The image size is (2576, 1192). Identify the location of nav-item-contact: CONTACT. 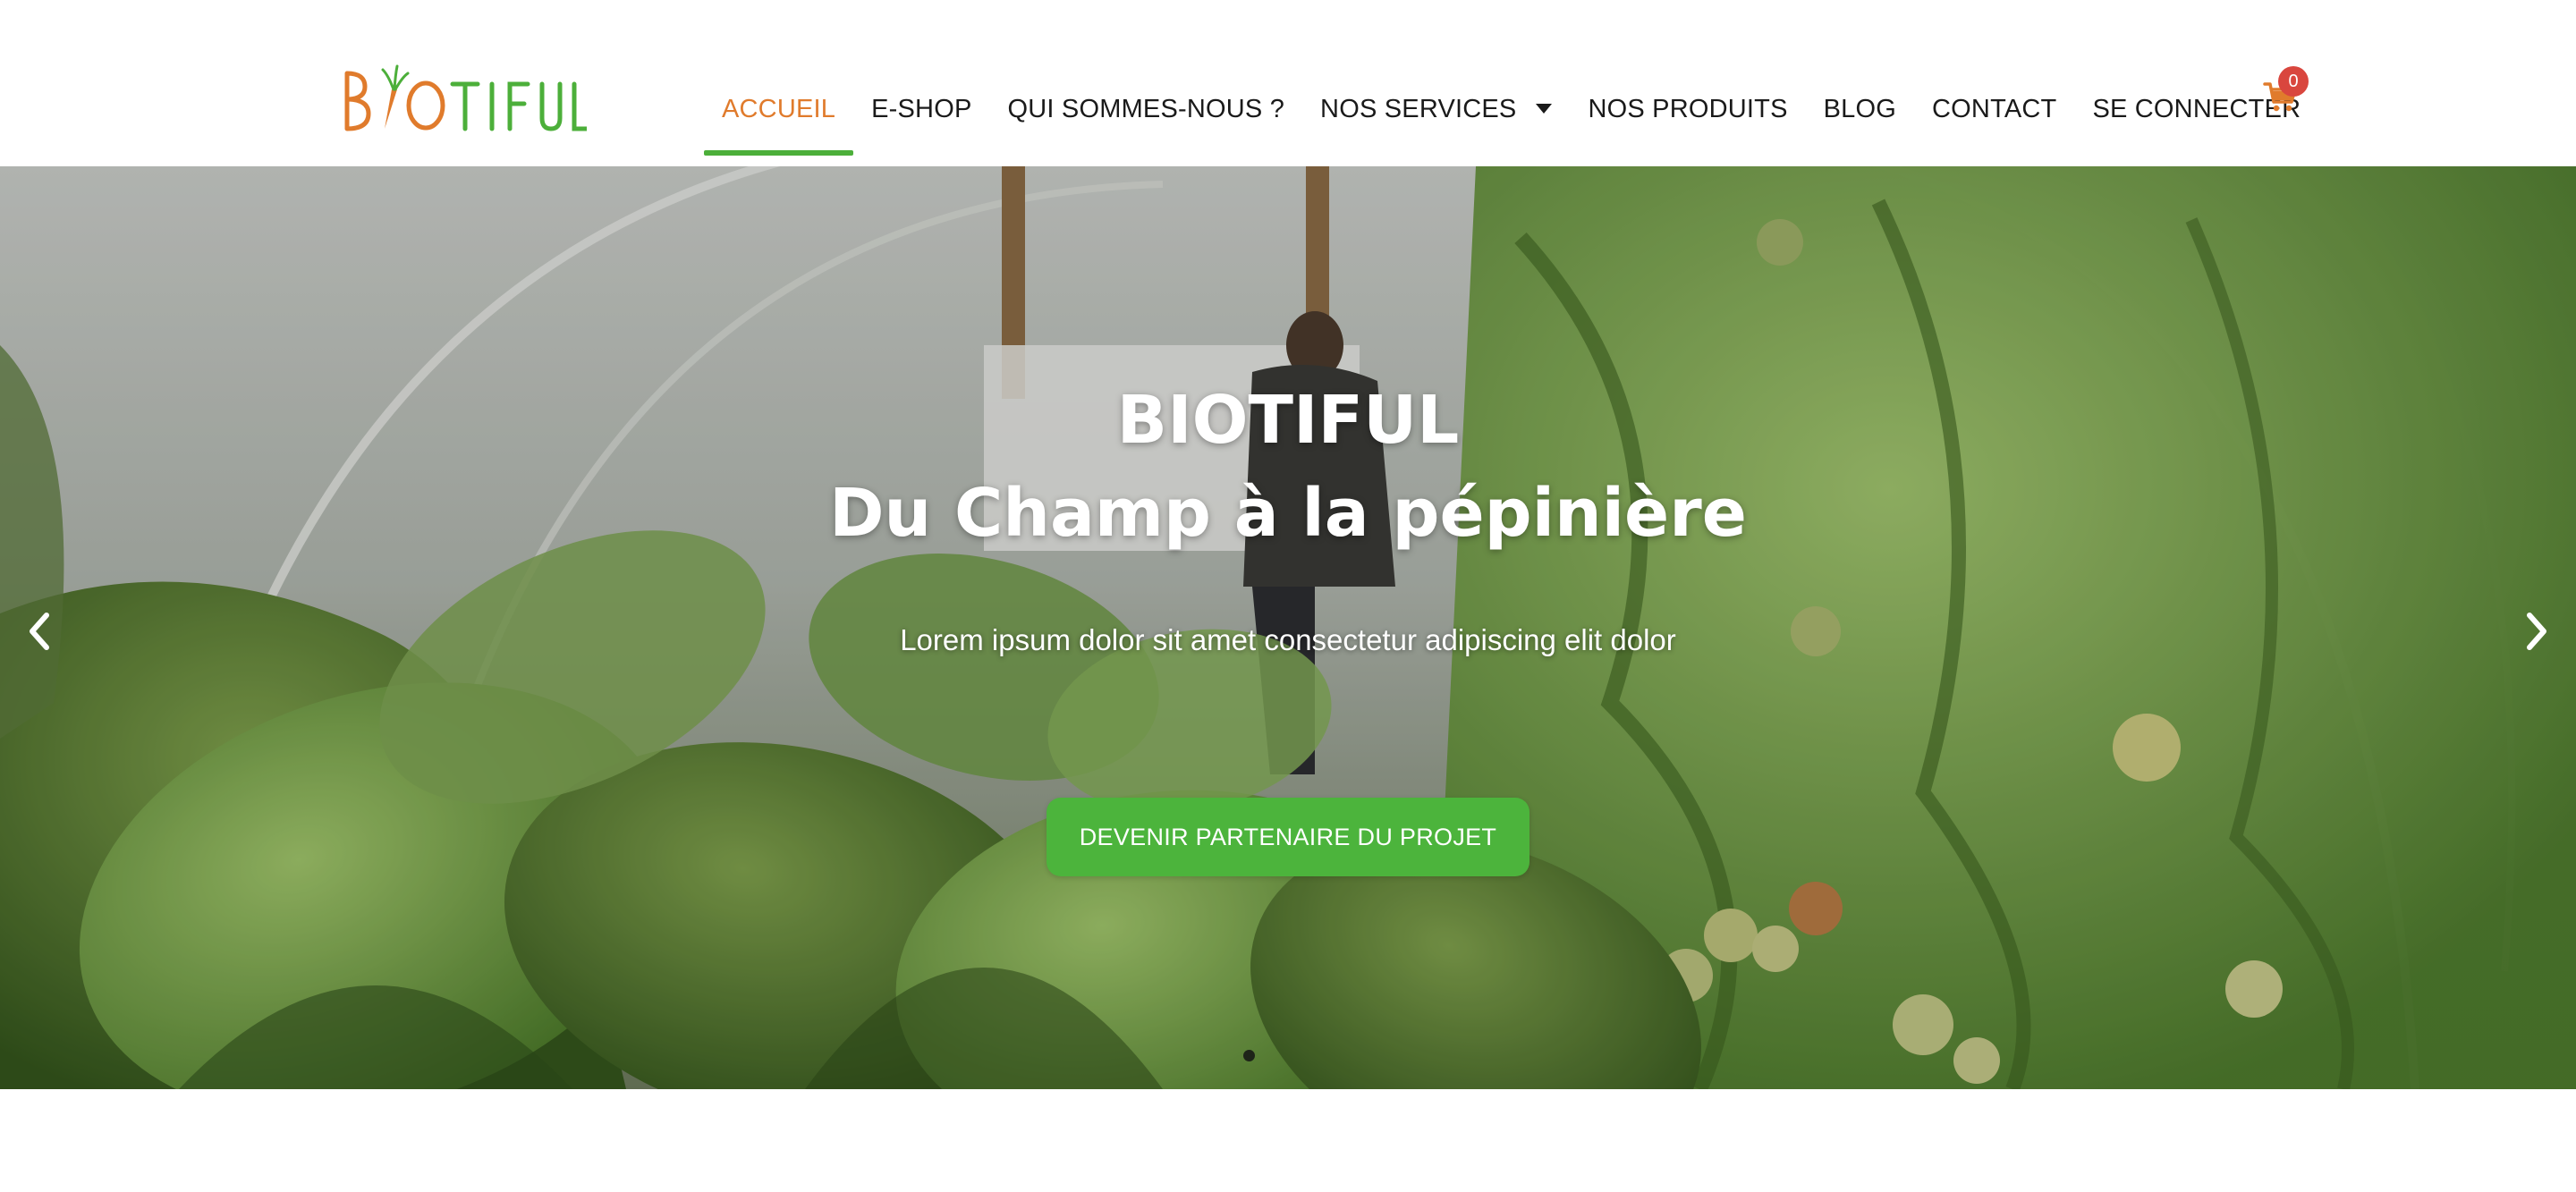
(1994, 113).